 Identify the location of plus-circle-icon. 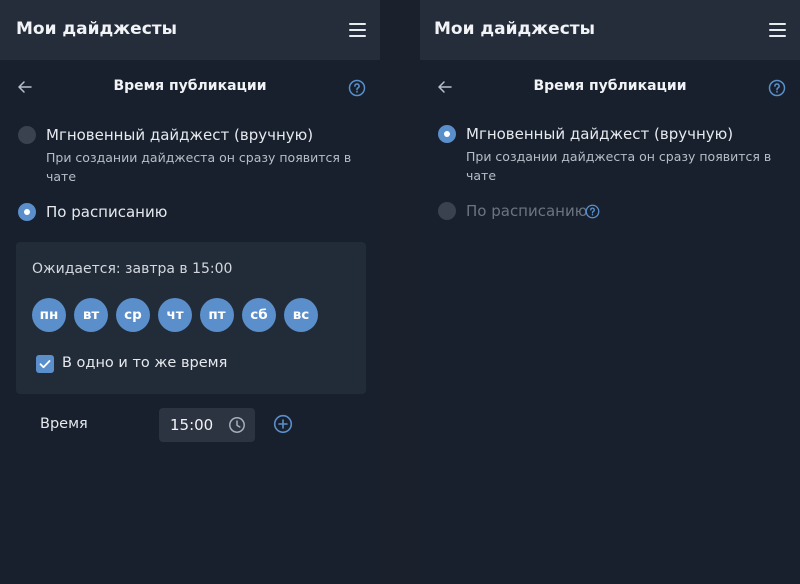
(283, 424).